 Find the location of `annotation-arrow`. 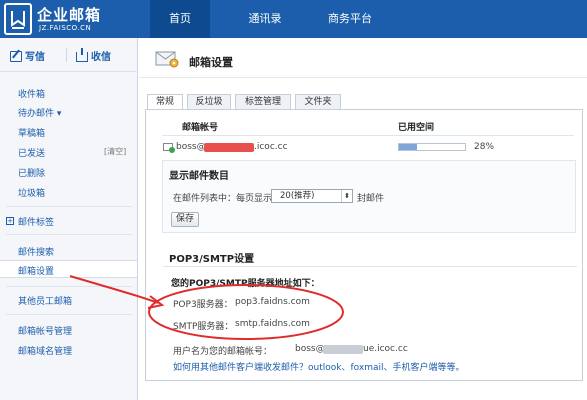

annotation-arrow is located at coordinates (114, 289).